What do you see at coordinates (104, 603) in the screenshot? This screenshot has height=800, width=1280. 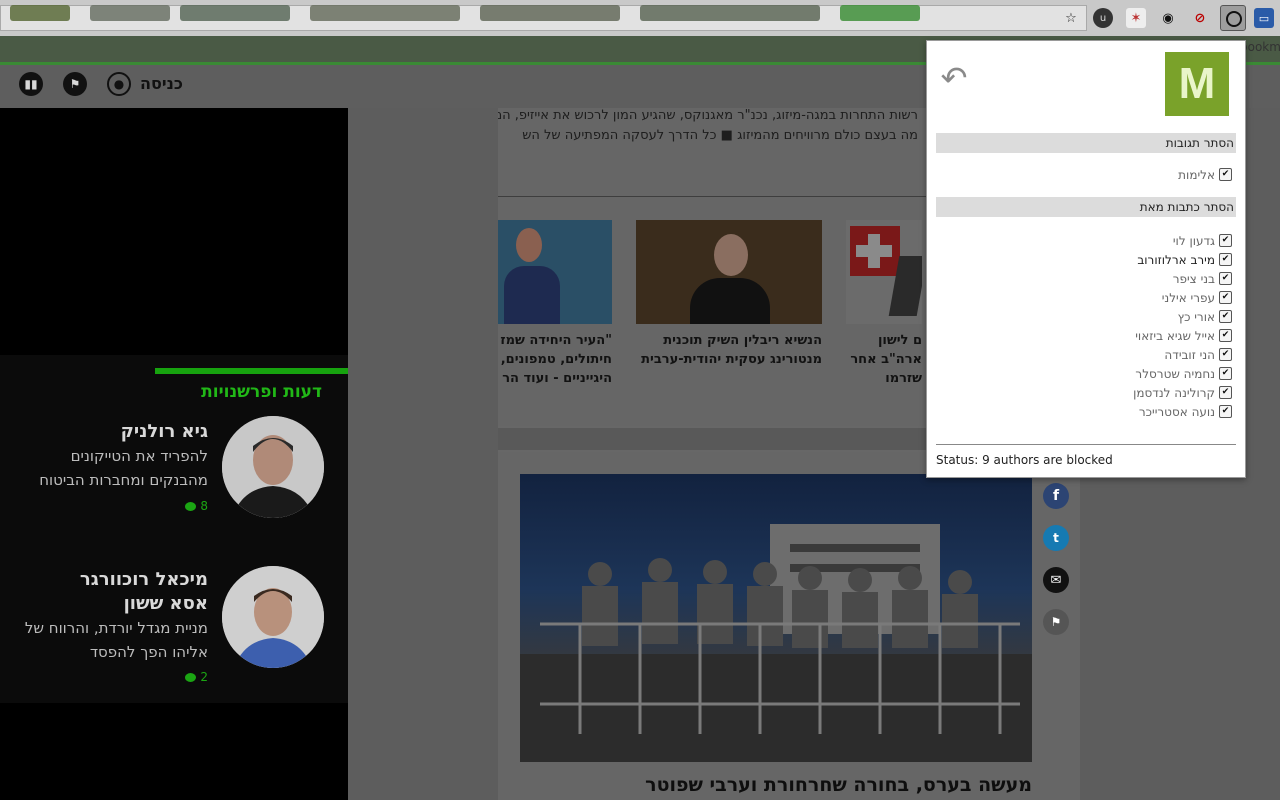 I see `author-name: אסא ששון` at bounding box center [104, 603].